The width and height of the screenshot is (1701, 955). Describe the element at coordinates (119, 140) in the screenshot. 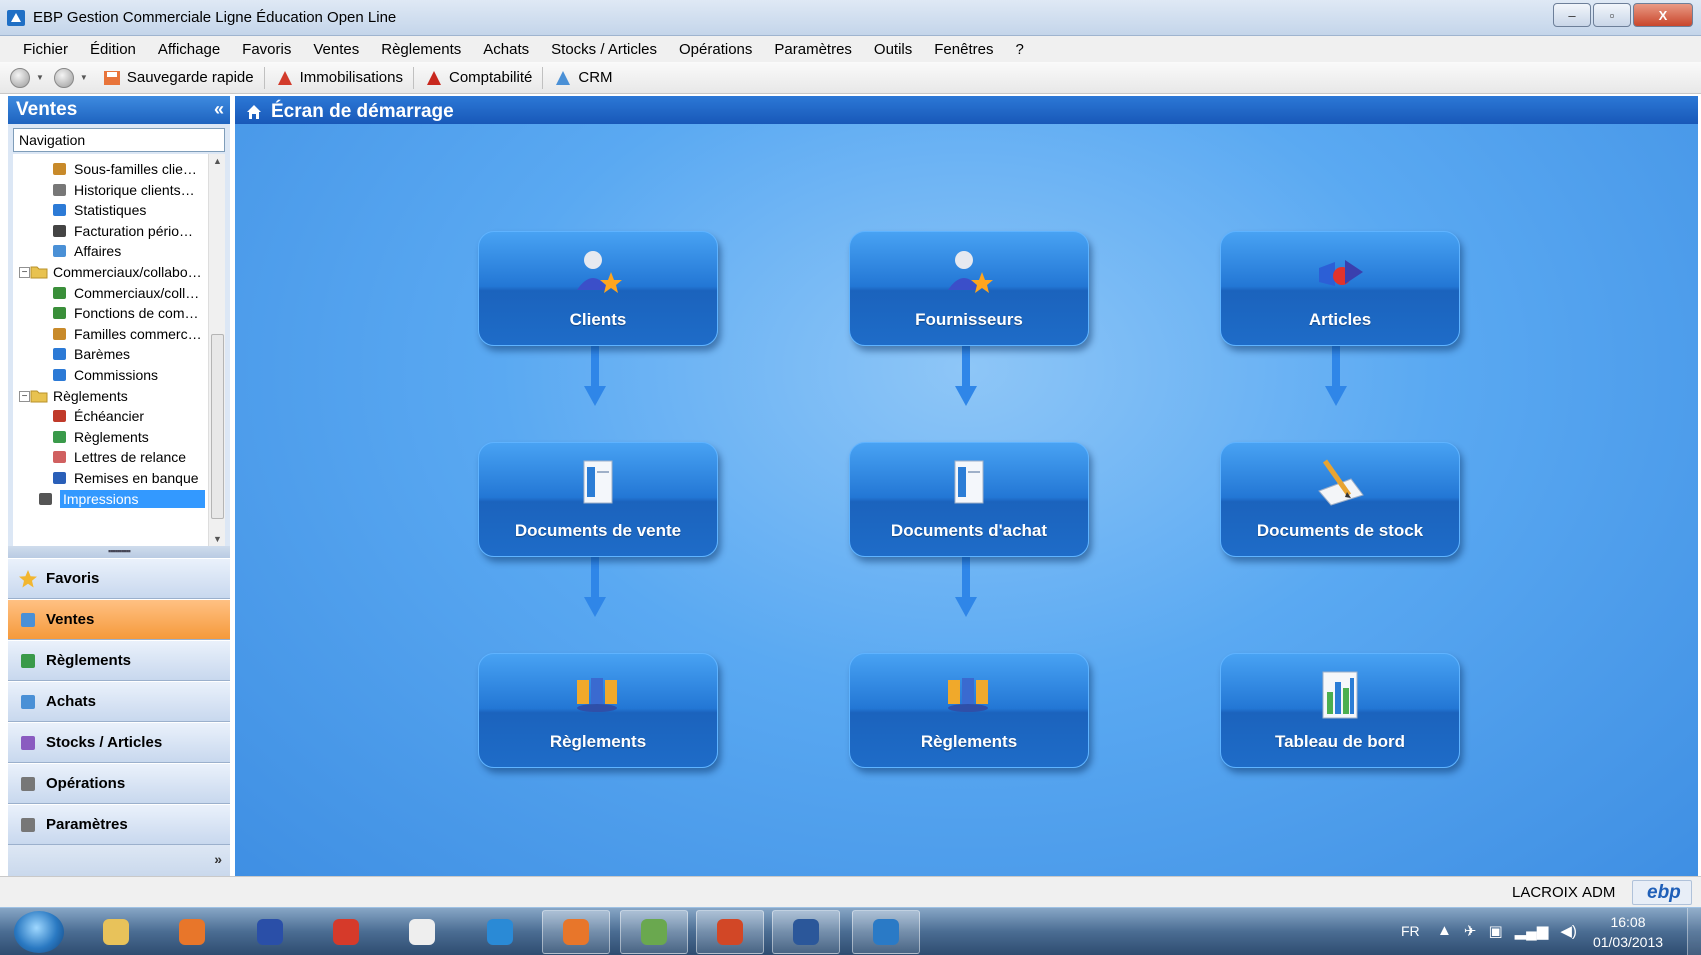

I see `navigation-select: Navigation` at that location.